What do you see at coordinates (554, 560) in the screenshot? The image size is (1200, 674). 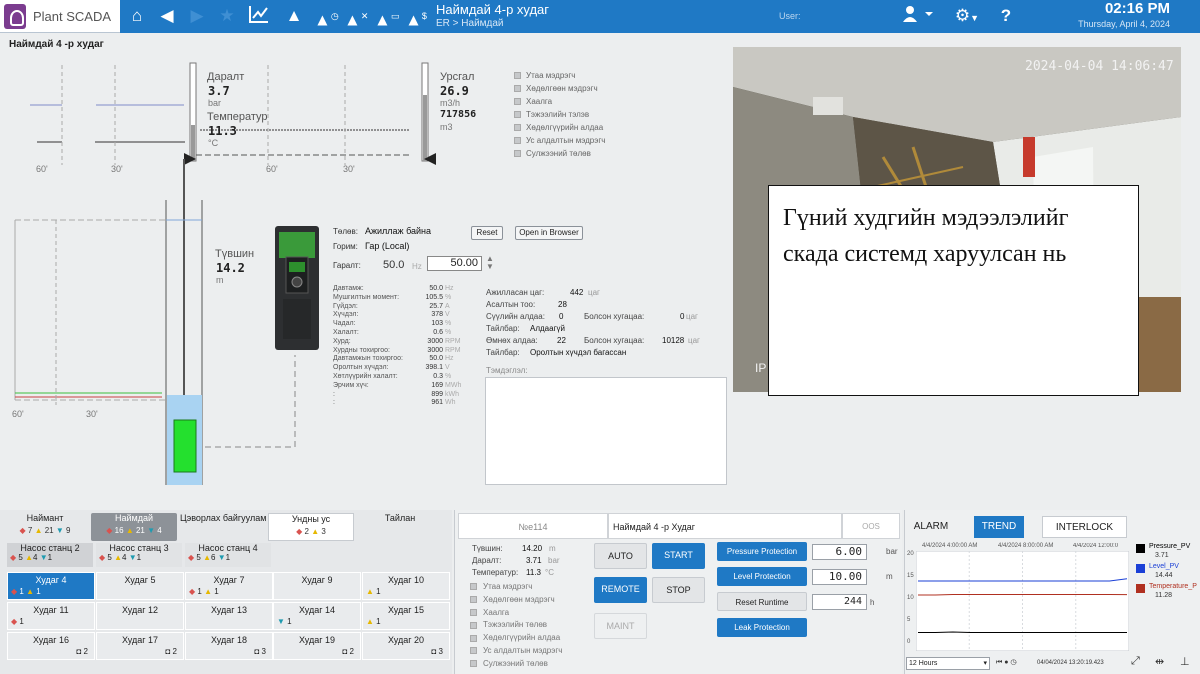 I see `wp-pressure-unit: bar` at bounding box center [554, 560].